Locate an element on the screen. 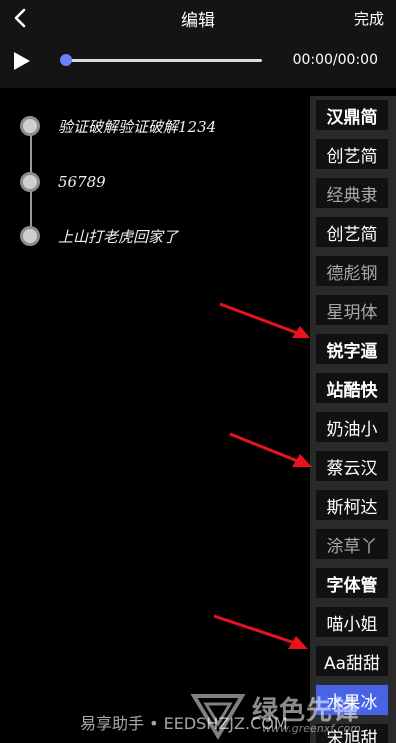 The height and width of the screenshot is (743, 396). page-title: 编辑 is located at coordinates (198, 21).